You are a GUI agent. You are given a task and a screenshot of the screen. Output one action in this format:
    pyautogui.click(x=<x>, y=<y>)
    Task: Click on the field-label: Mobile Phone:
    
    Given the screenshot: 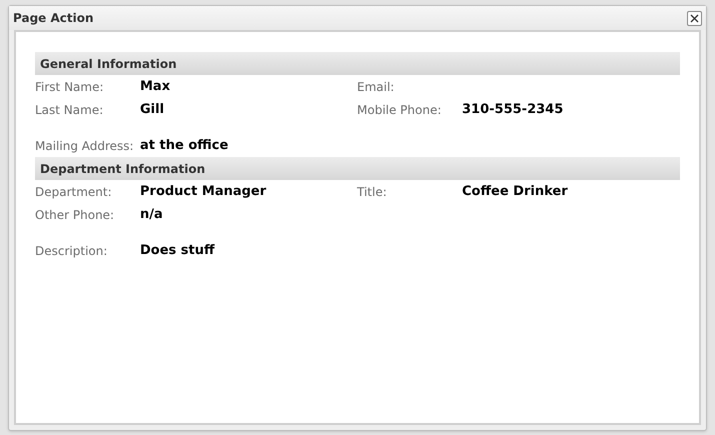 What is the action you would take?
    pyautogui.click(x=399, y=110)
    